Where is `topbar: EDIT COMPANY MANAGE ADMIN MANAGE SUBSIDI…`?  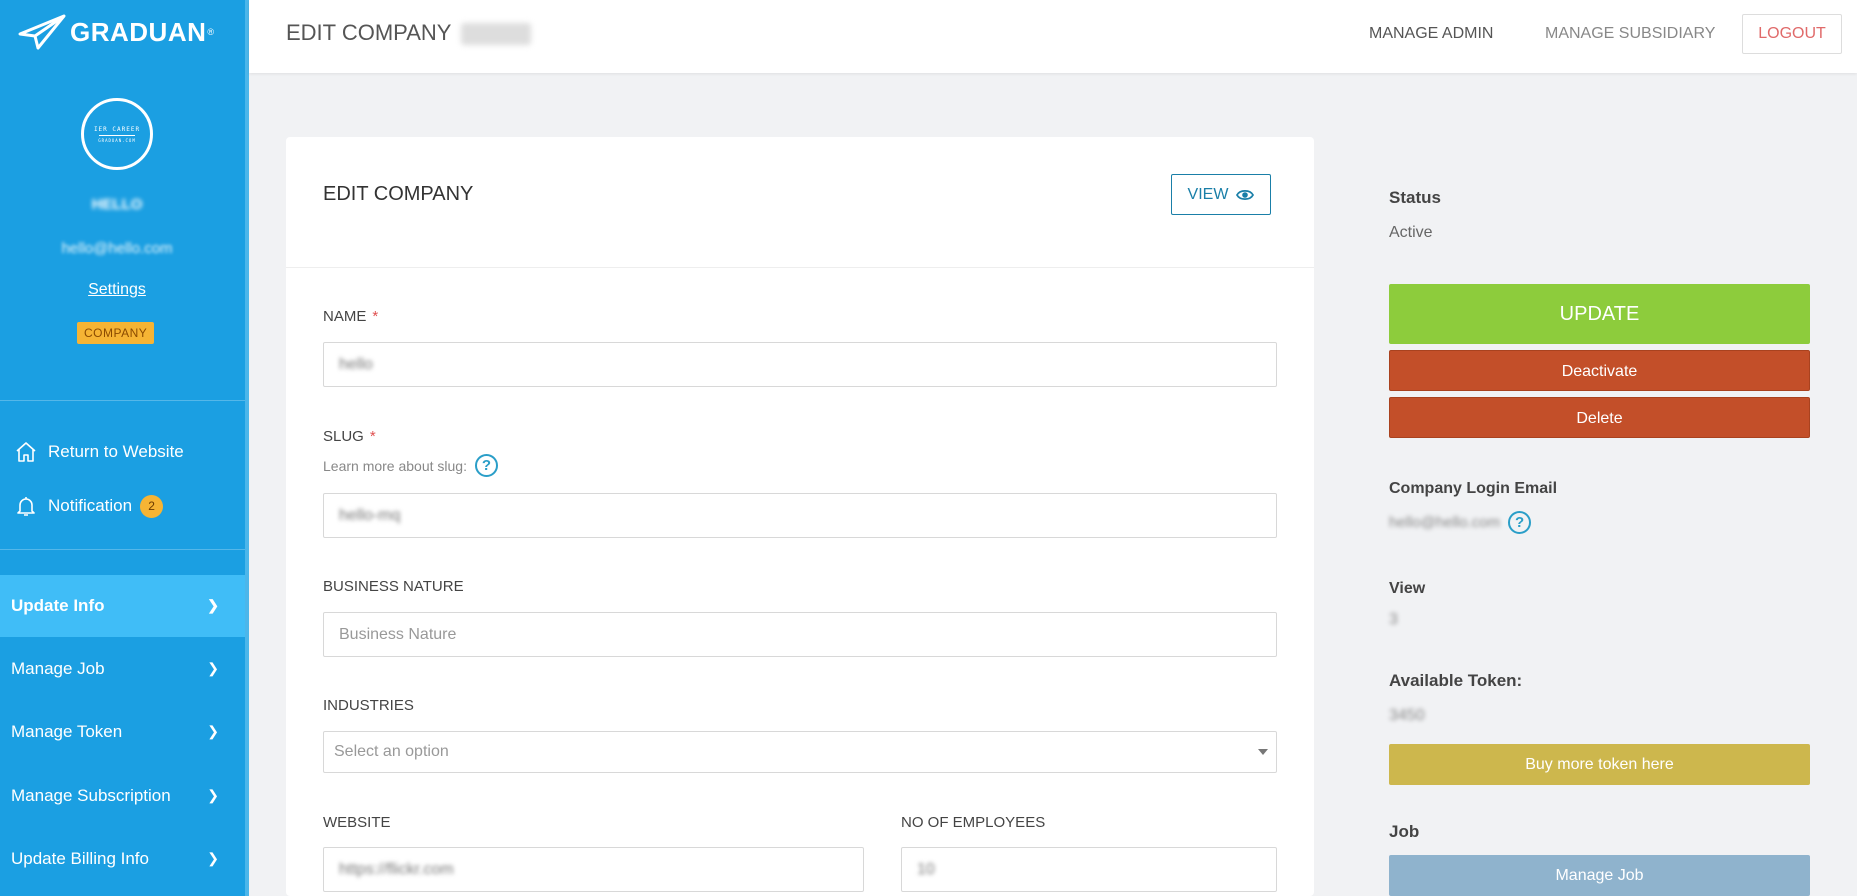
topbar: EDIT COMPANY MANAGE ADMIN MANAGE SUBSIDI… is located at coordinates (1053, 36).